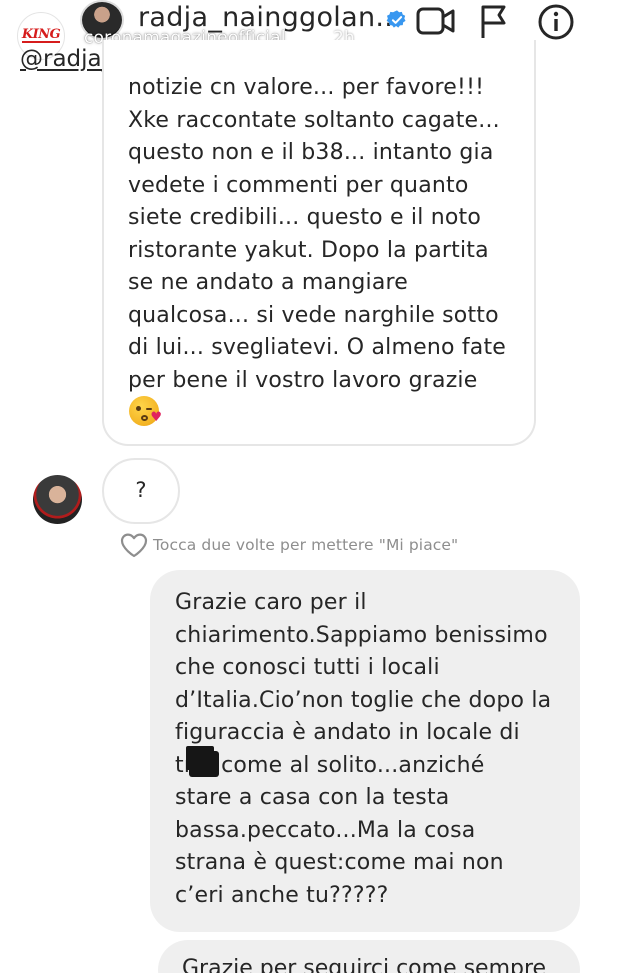 The height and width of the screenshot is (973, 620). What do you see at coordinates (361, 635) in the screenshot?
I see `message-line: chiarimento.Sappiamo benissimo` at bounding box center [361, 635].